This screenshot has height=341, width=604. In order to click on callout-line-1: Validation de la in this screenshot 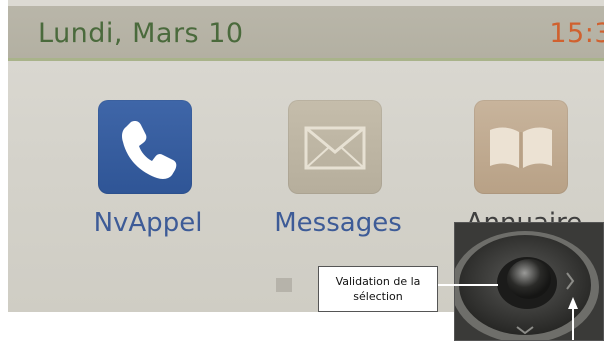, I will do `click(378, 281)`.